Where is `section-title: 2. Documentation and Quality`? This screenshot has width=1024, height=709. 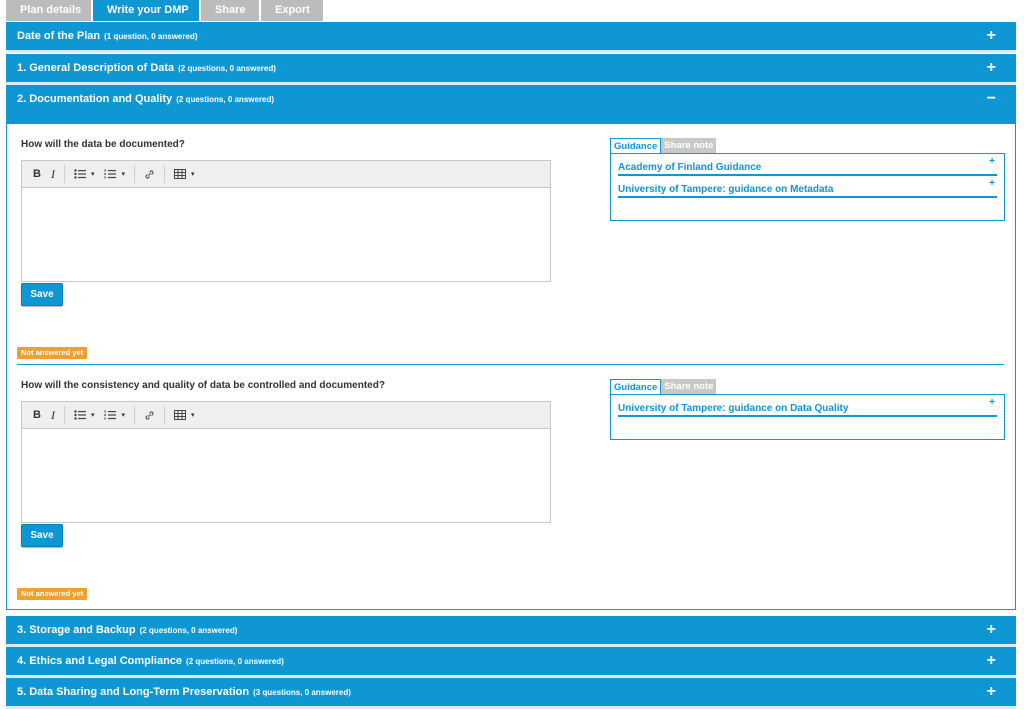
section-title: 2. Documentation and Quality is located at coordinates (95, 99).